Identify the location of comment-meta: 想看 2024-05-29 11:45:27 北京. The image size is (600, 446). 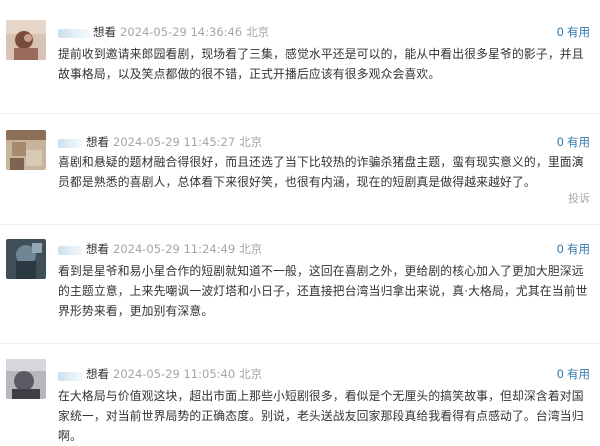
(174, 142).